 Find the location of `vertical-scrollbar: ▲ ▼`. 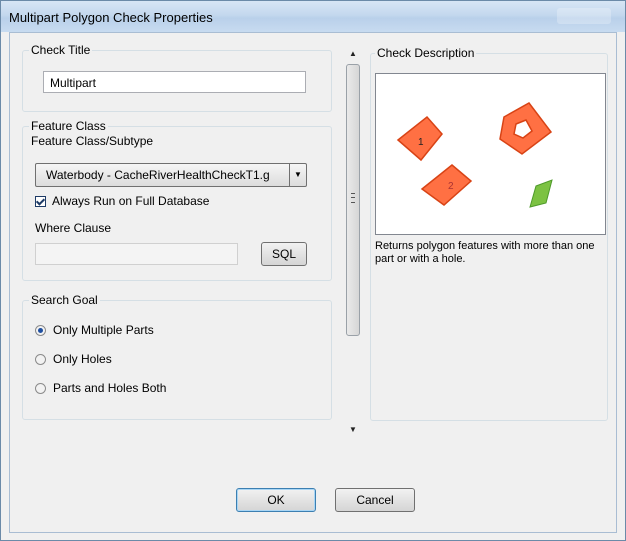

vertical-scrollbar: ▲ ▼ is located at coordinates (353, 242).